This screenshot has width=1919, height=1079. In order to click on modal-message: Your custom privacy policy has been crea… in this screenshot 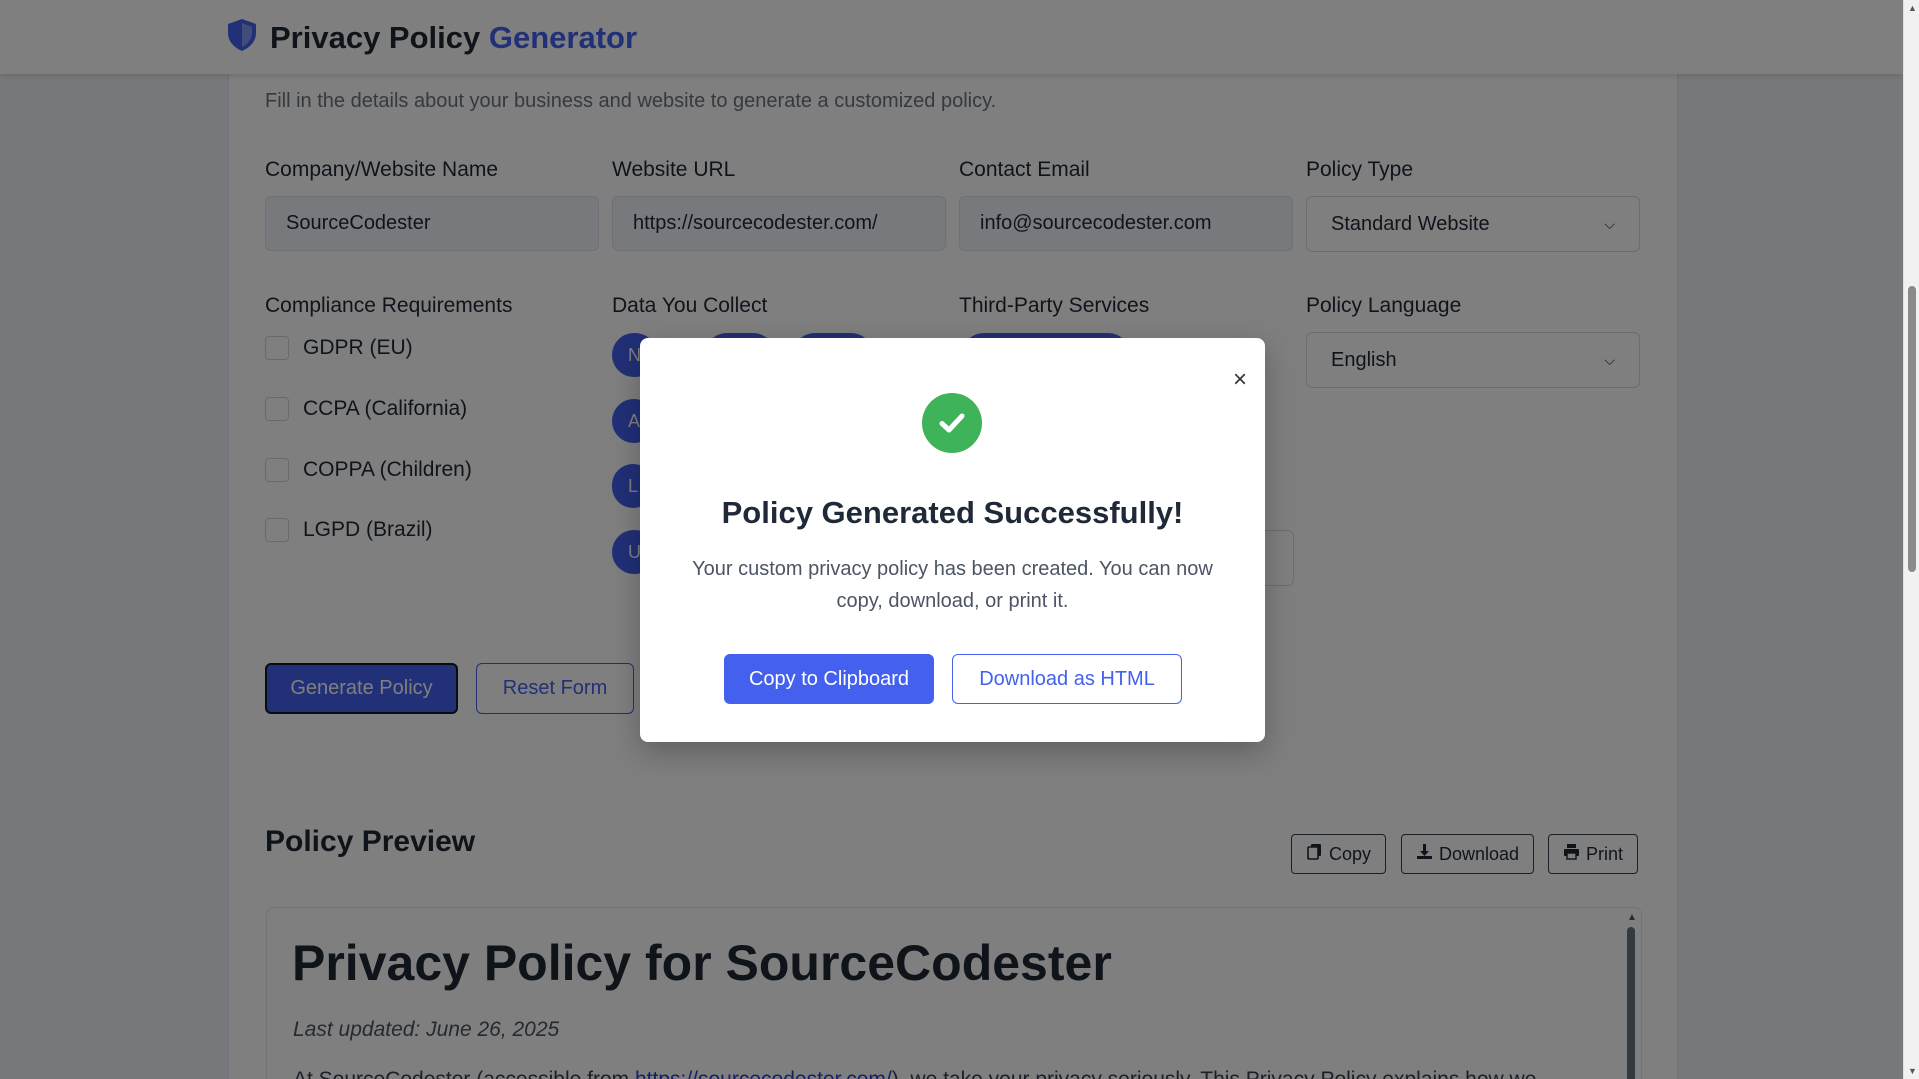, I will do `click(952, 585)`.